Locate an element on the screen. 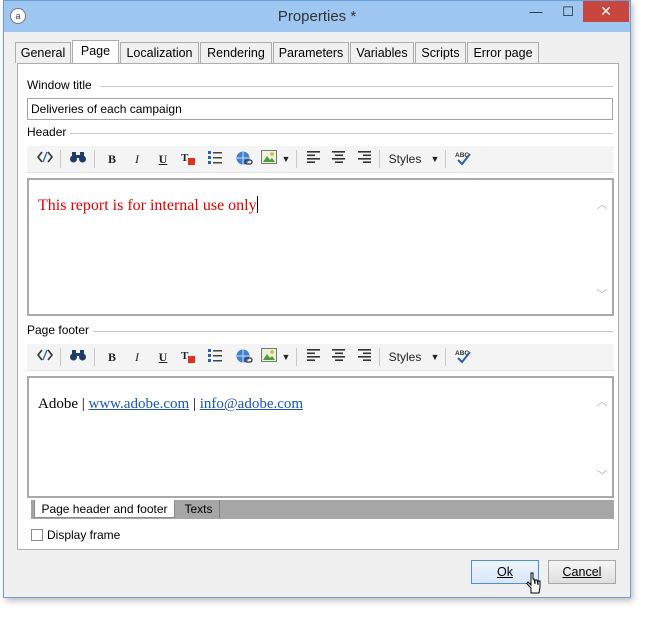 Image resolution: width=649 pixels, height=625 pixels. header-text: This report is for internal use only is located at coordinates (147, 205).